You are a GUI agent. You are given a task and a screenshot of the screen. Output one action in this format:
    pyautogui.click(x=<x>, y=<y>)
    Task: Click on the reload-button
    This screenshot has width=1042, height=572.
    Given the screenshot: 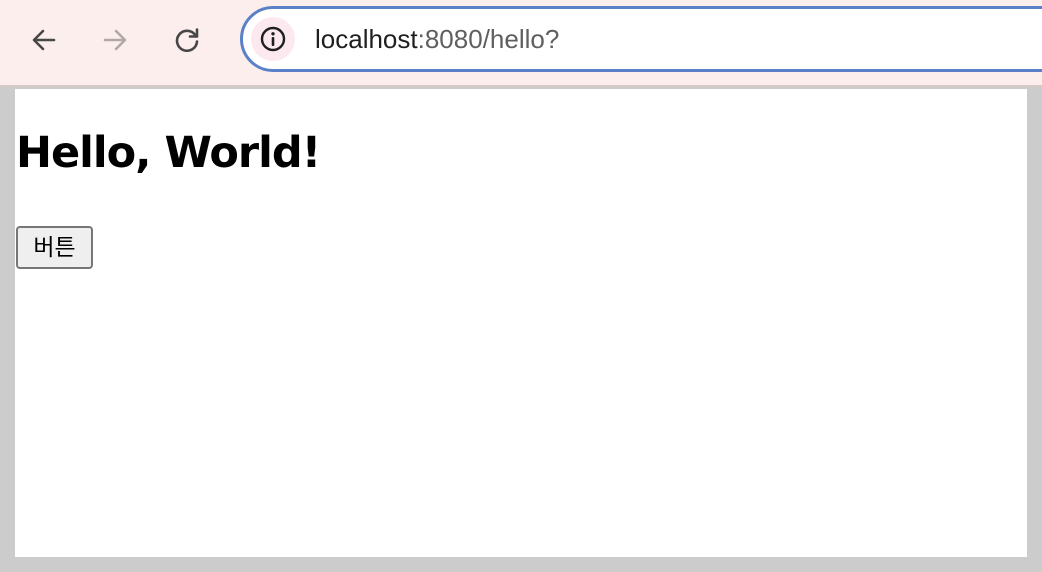 What is the action you would take?
    pyautogui.click(x=187, y=40)
    